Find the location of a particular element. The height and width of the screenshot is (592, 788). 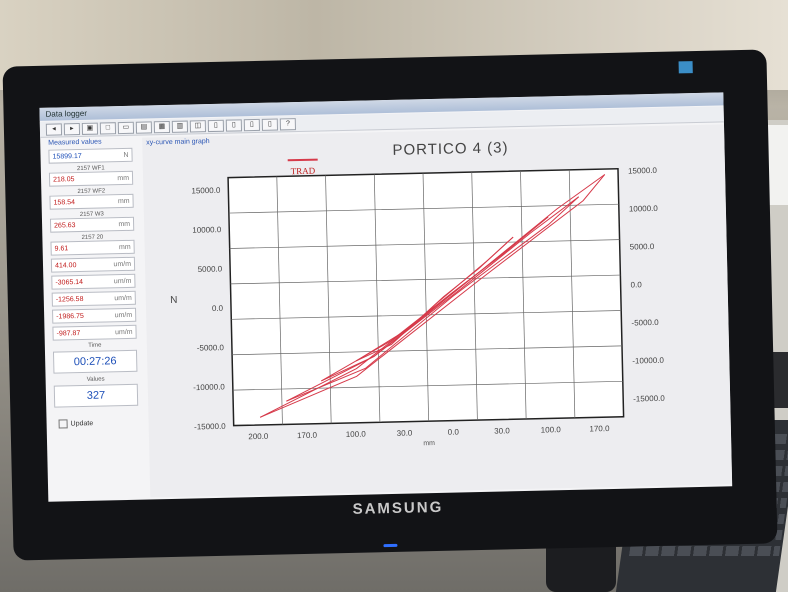

measured-value: 265.63 is located at coordinates (65, 226).